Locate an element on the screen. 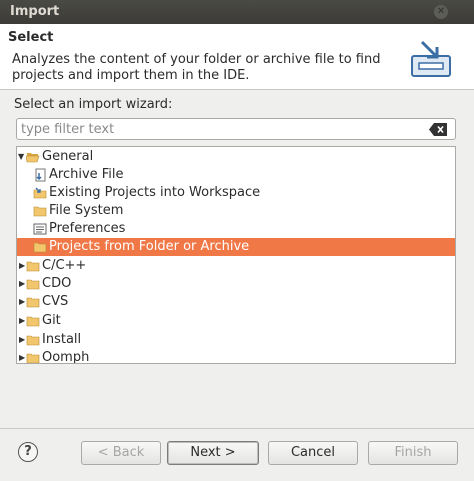  back-button: < Back is located at coordinates (121, 453).